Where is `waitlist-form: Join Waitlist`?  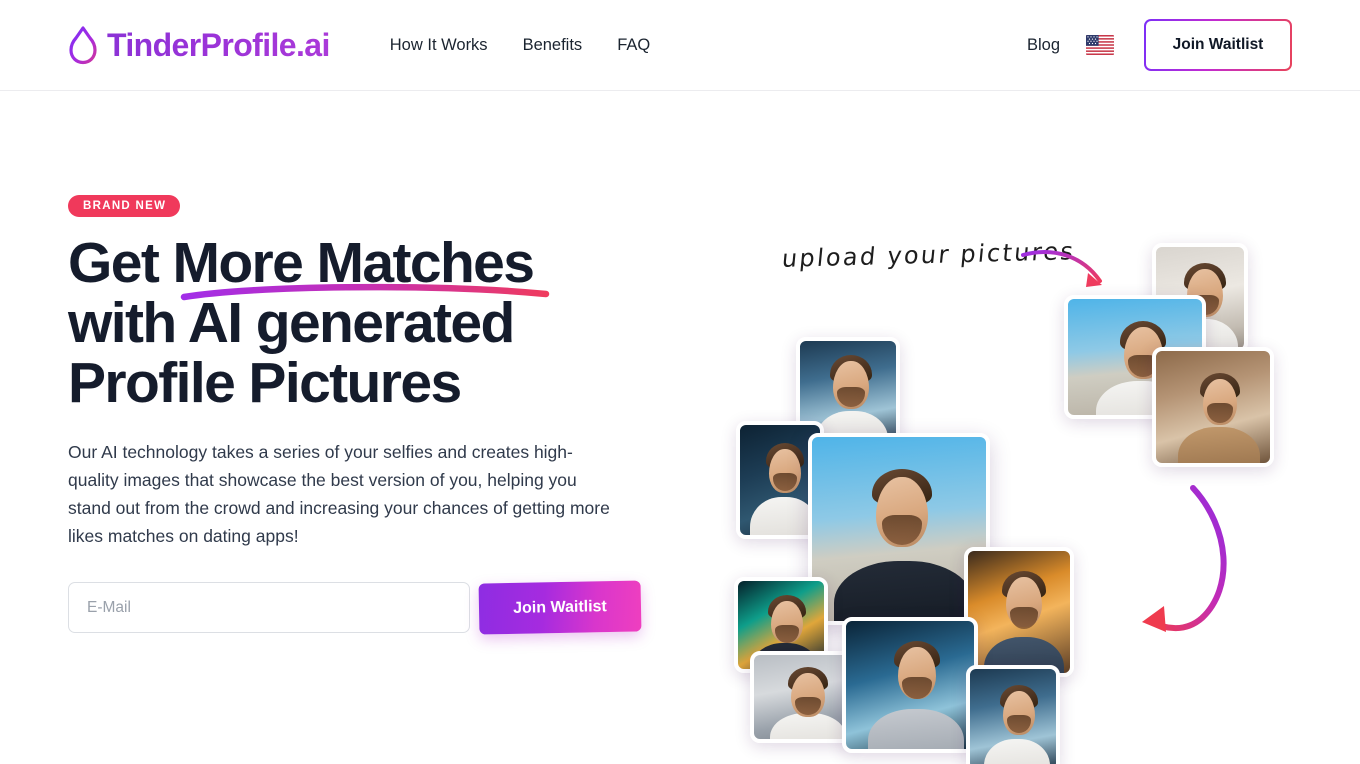 waitlist-form: Join Waitlist is located at coordinates (373, 607).